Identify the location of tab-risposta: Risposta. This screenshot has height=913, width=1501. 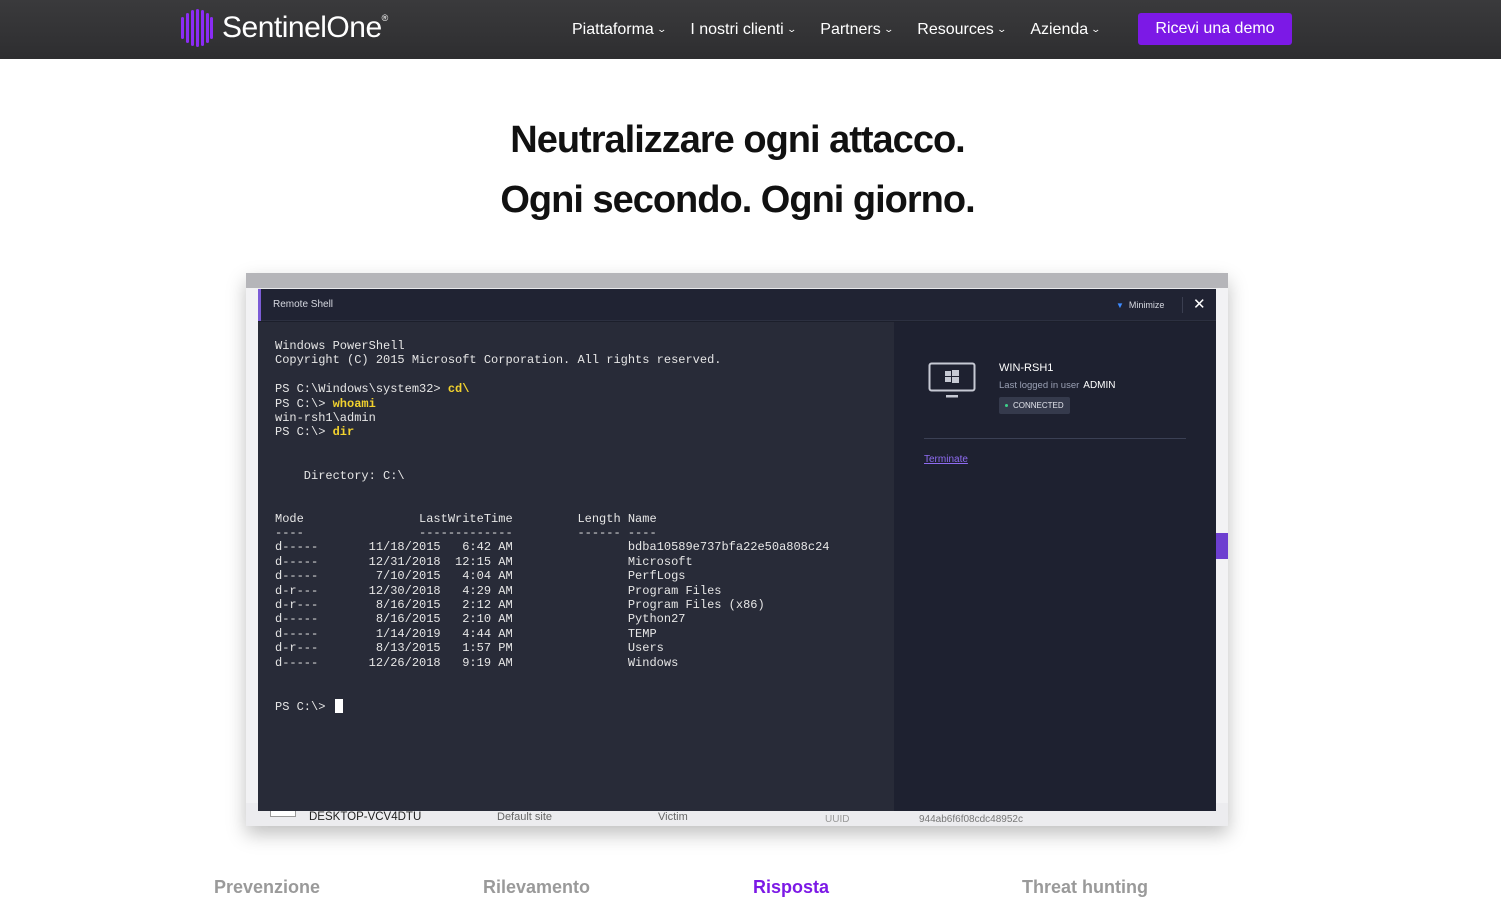
(791, 887).